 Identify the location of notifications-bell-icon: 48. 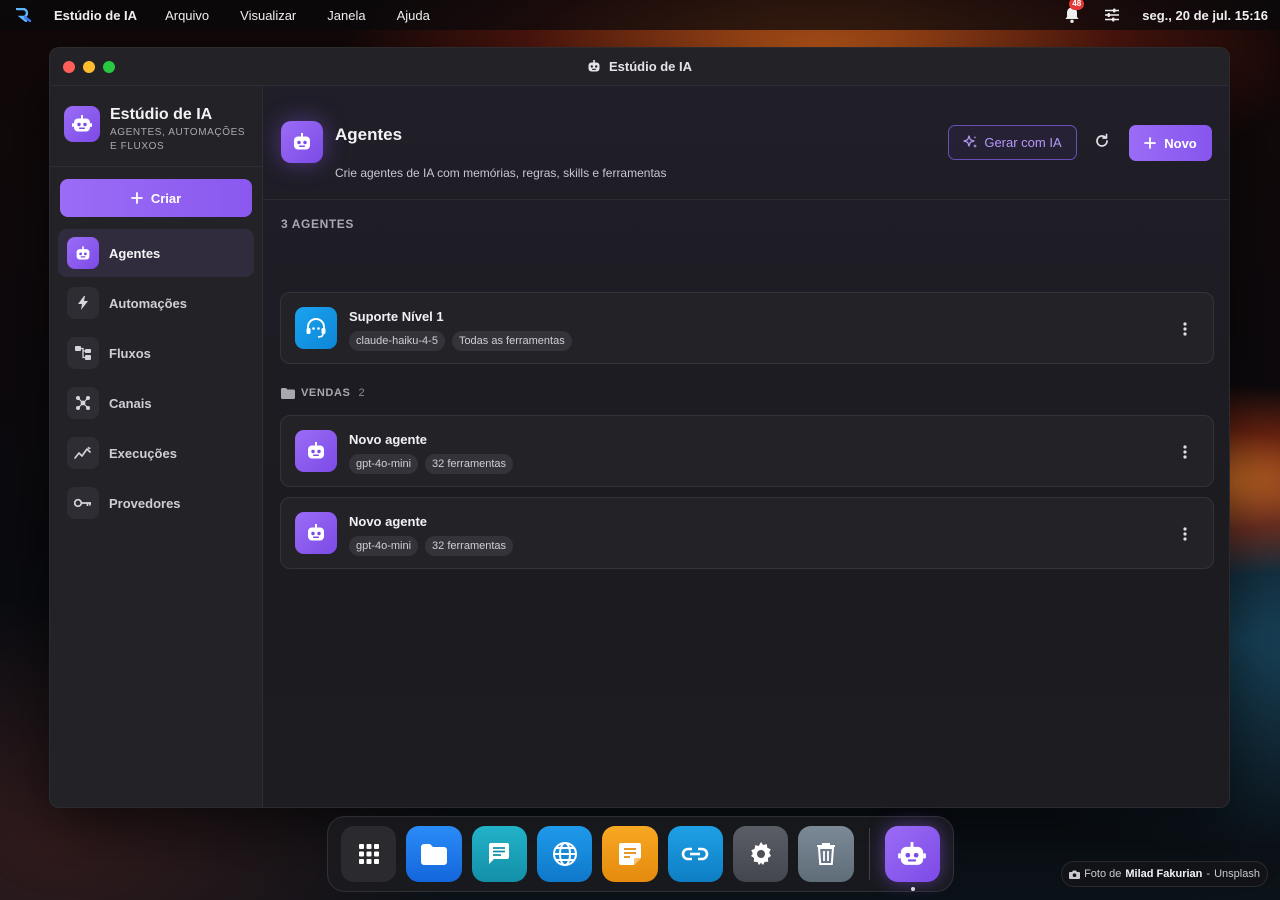
(1074, 12).